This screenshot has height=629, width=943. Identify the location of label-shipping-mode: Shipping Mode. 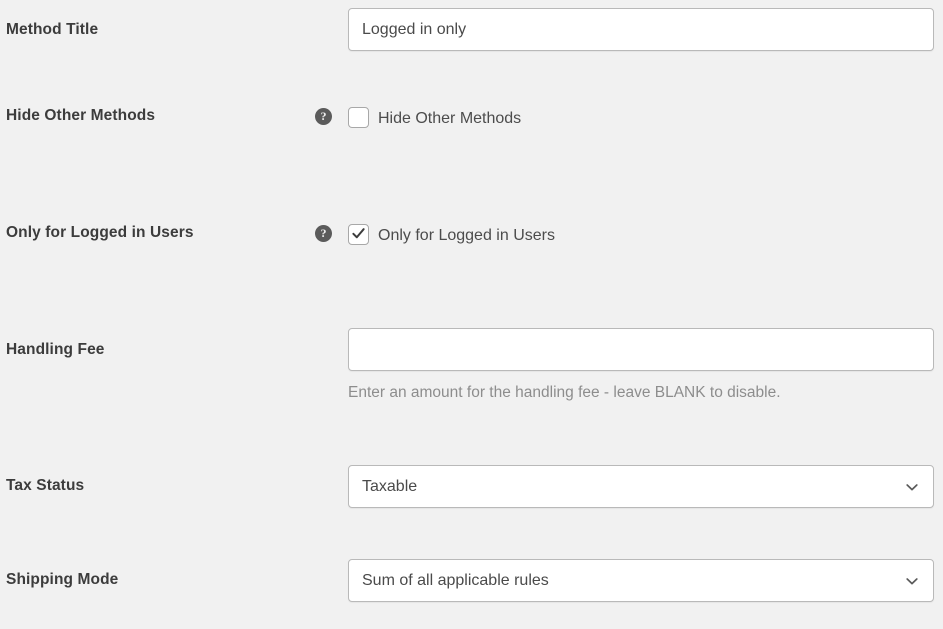
(62, 579).